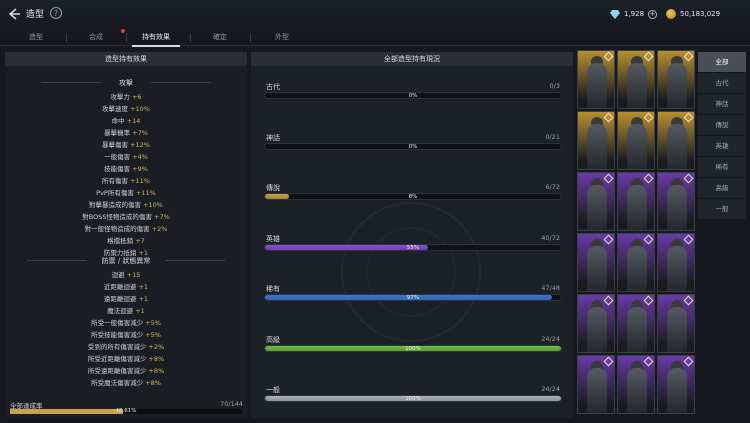 This screenshot has width=750, height=423. What do you see at coordinates (722, 125) in the screenshot?
I see `filter-item: 傳說` at bounding box center [722, 125].